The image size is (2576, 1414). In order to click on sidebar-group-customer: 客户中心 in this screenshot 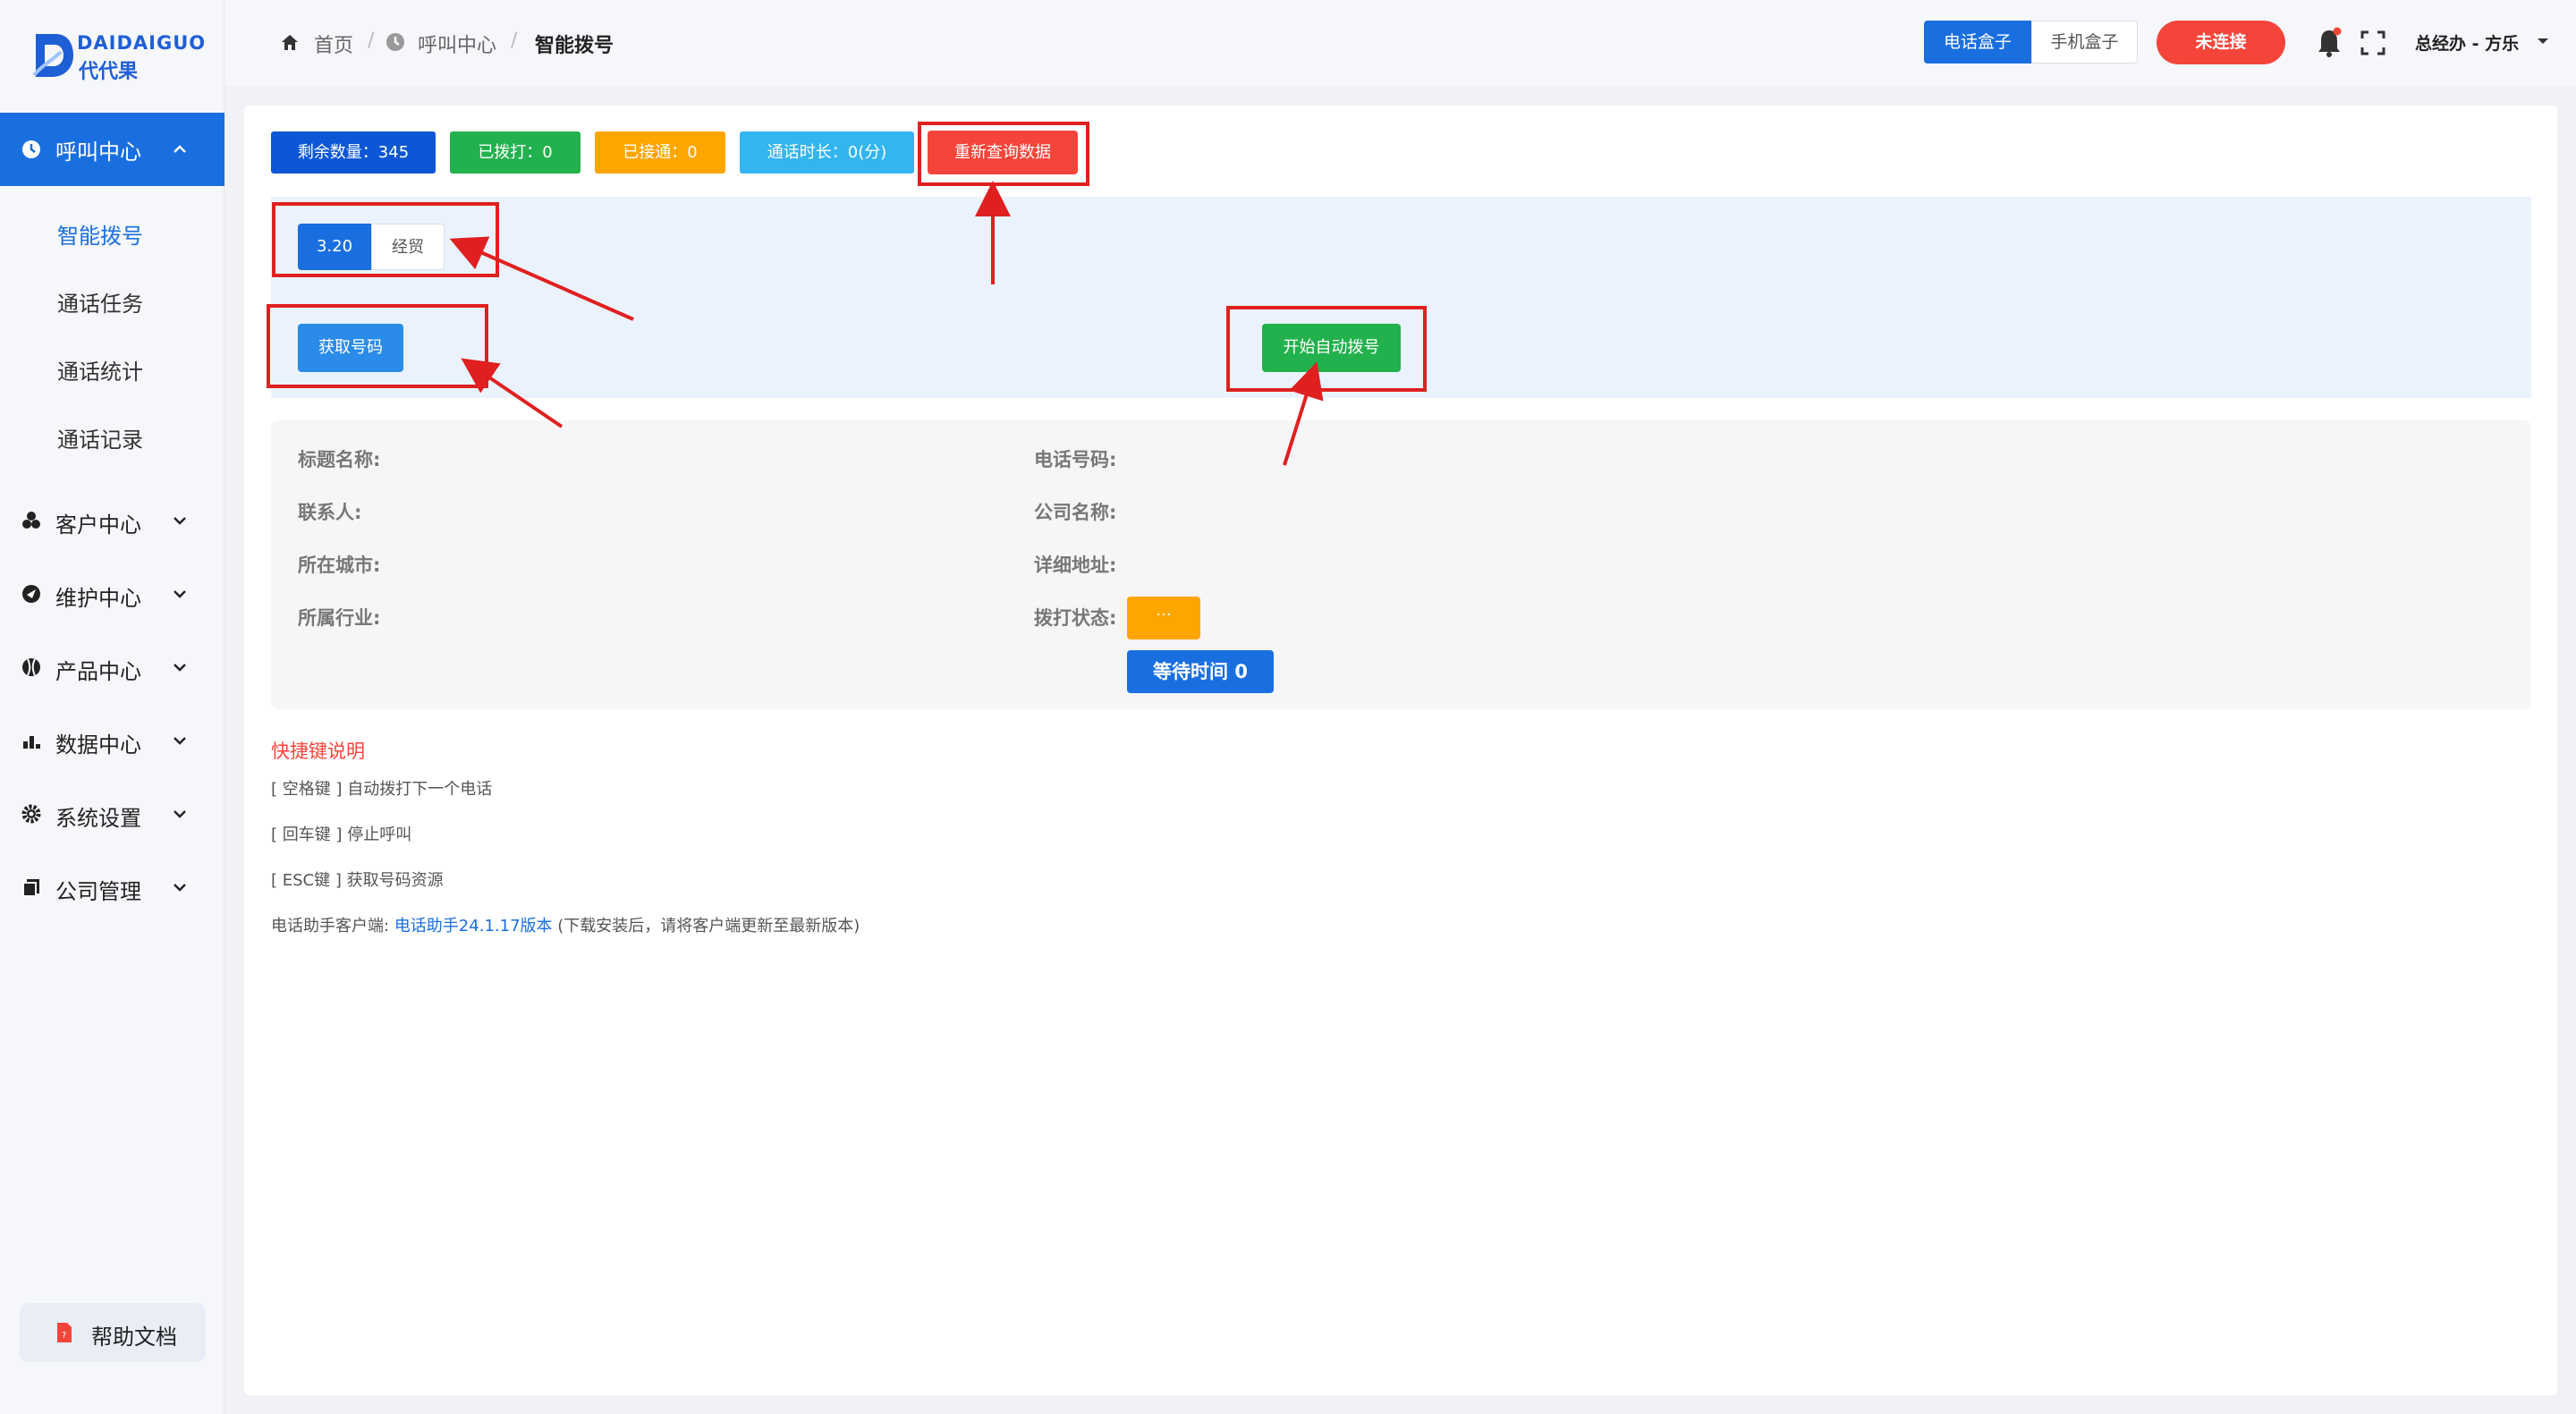, I will do `click(112, 520)`.